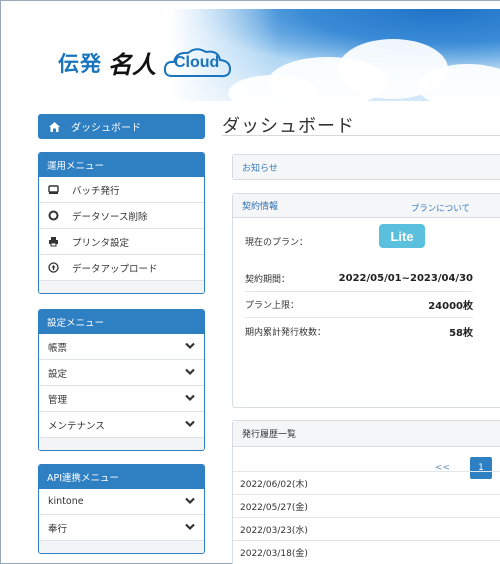  I want to click on sidebar-dashboard-button: ダッシュボード, so click(121, 126).